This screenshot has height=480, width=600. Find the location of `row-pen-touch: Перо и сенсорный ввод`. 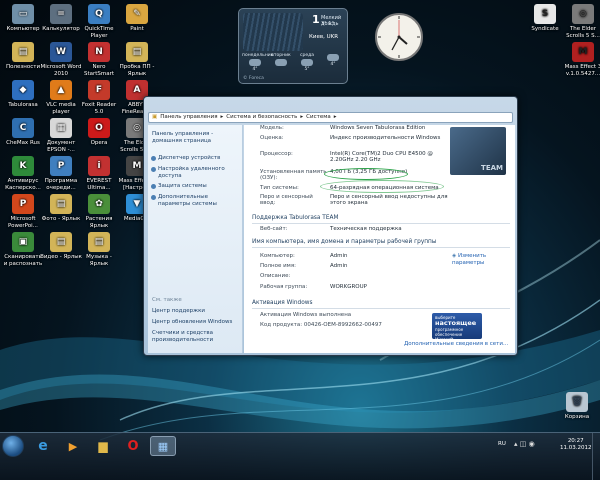

row-pen-touch: Перо и сенсорный ввод is located at coordinates (354, 200).